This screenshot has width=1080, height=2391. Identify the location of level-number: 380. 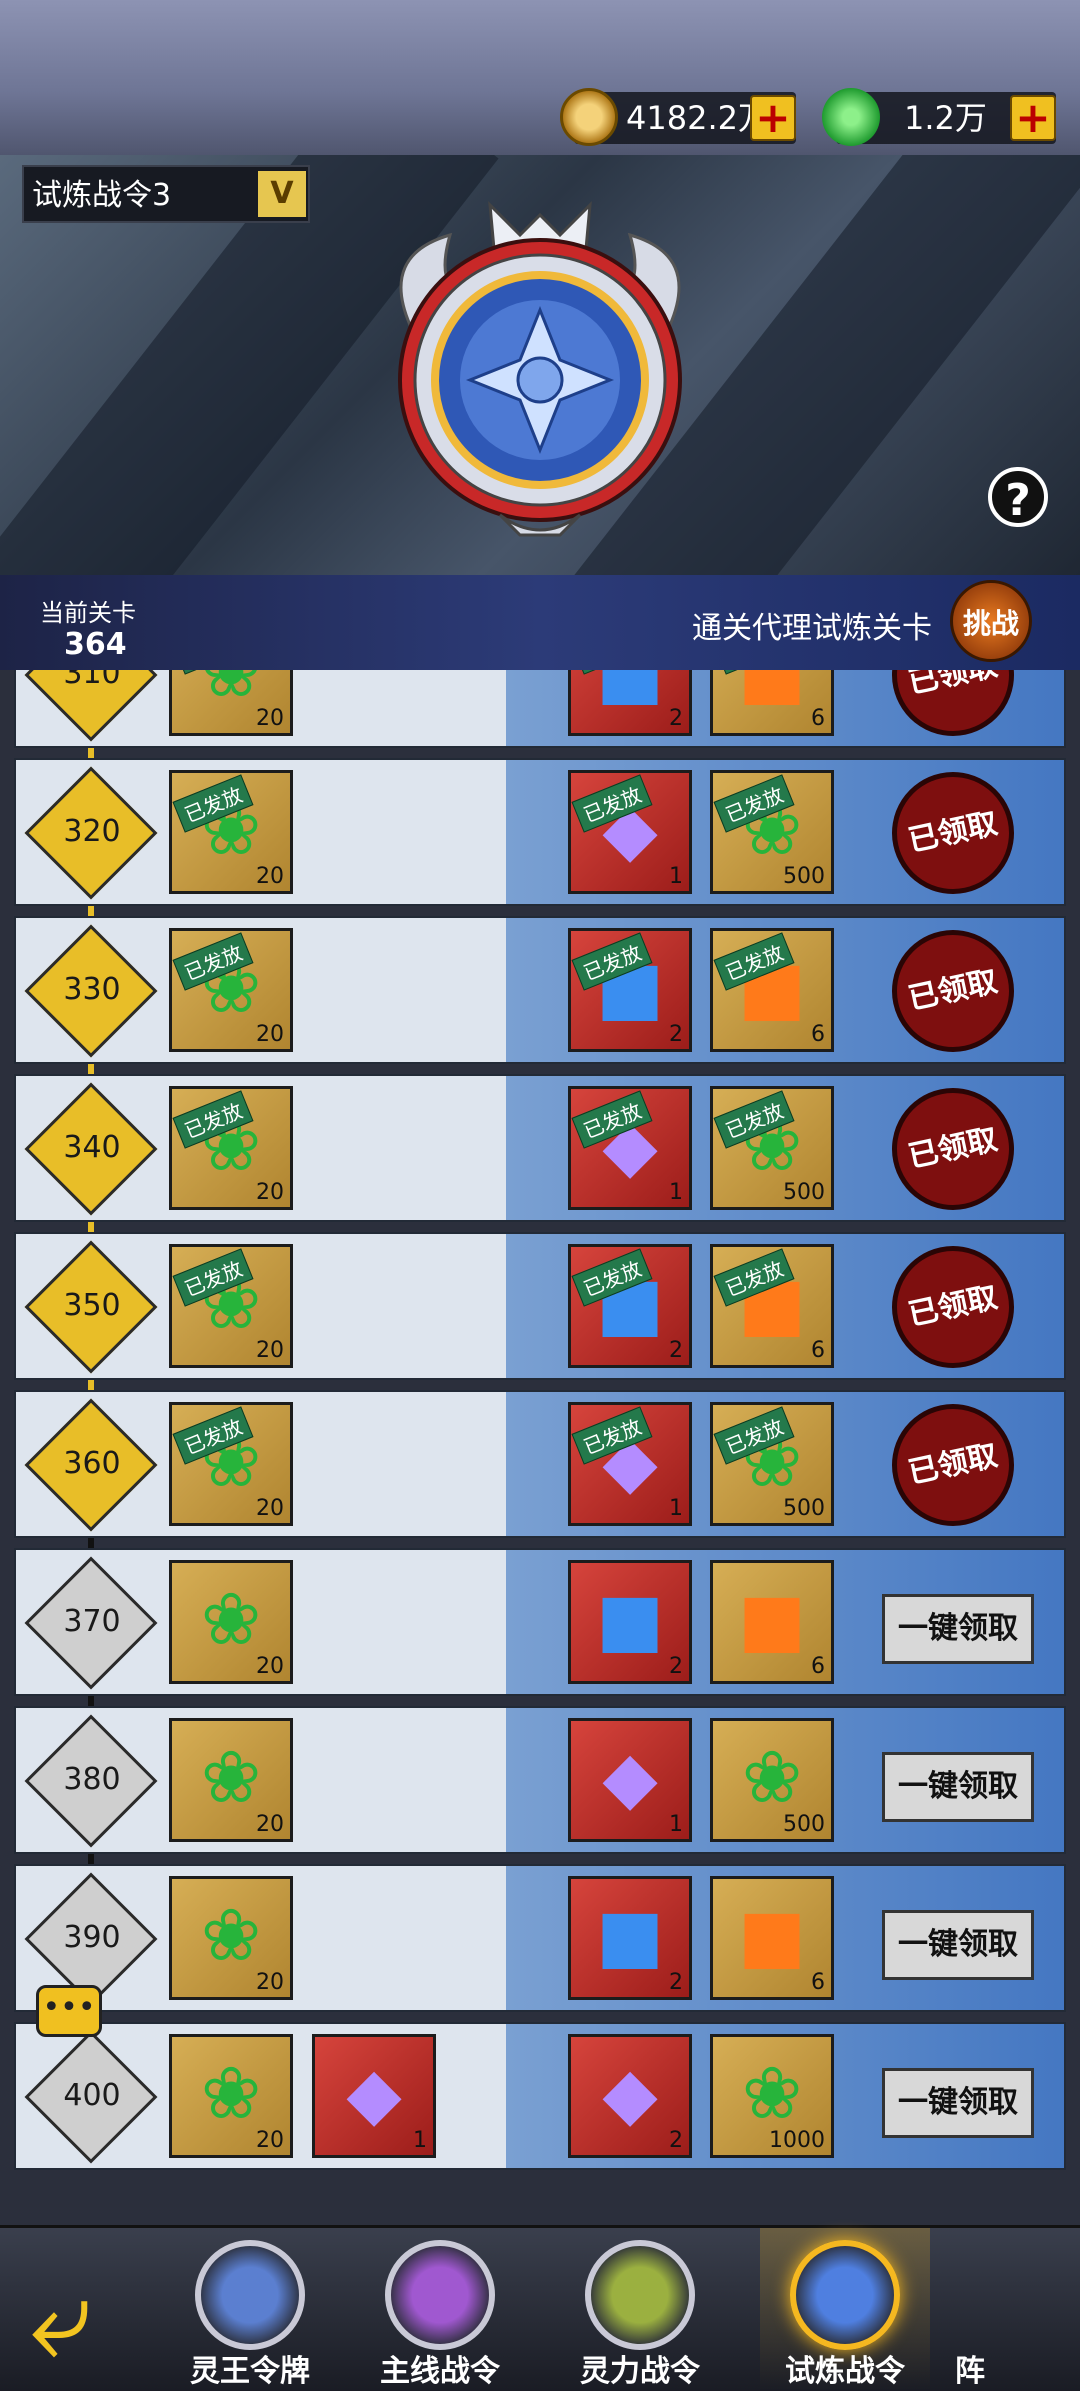
(92, 1779).